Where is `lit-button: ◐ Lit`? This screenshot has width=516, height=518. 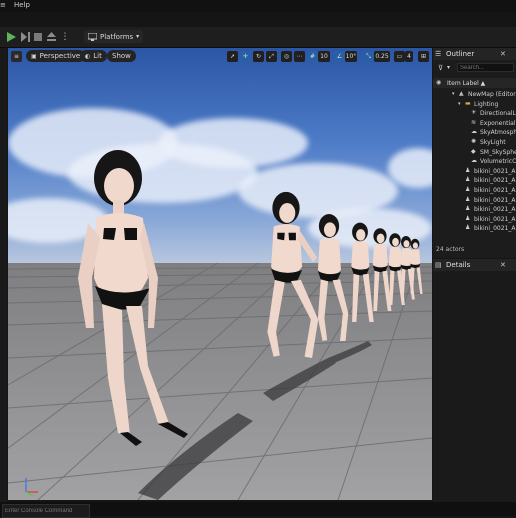 lit-button: ◐ Lit is located at coordinates (93, 56).